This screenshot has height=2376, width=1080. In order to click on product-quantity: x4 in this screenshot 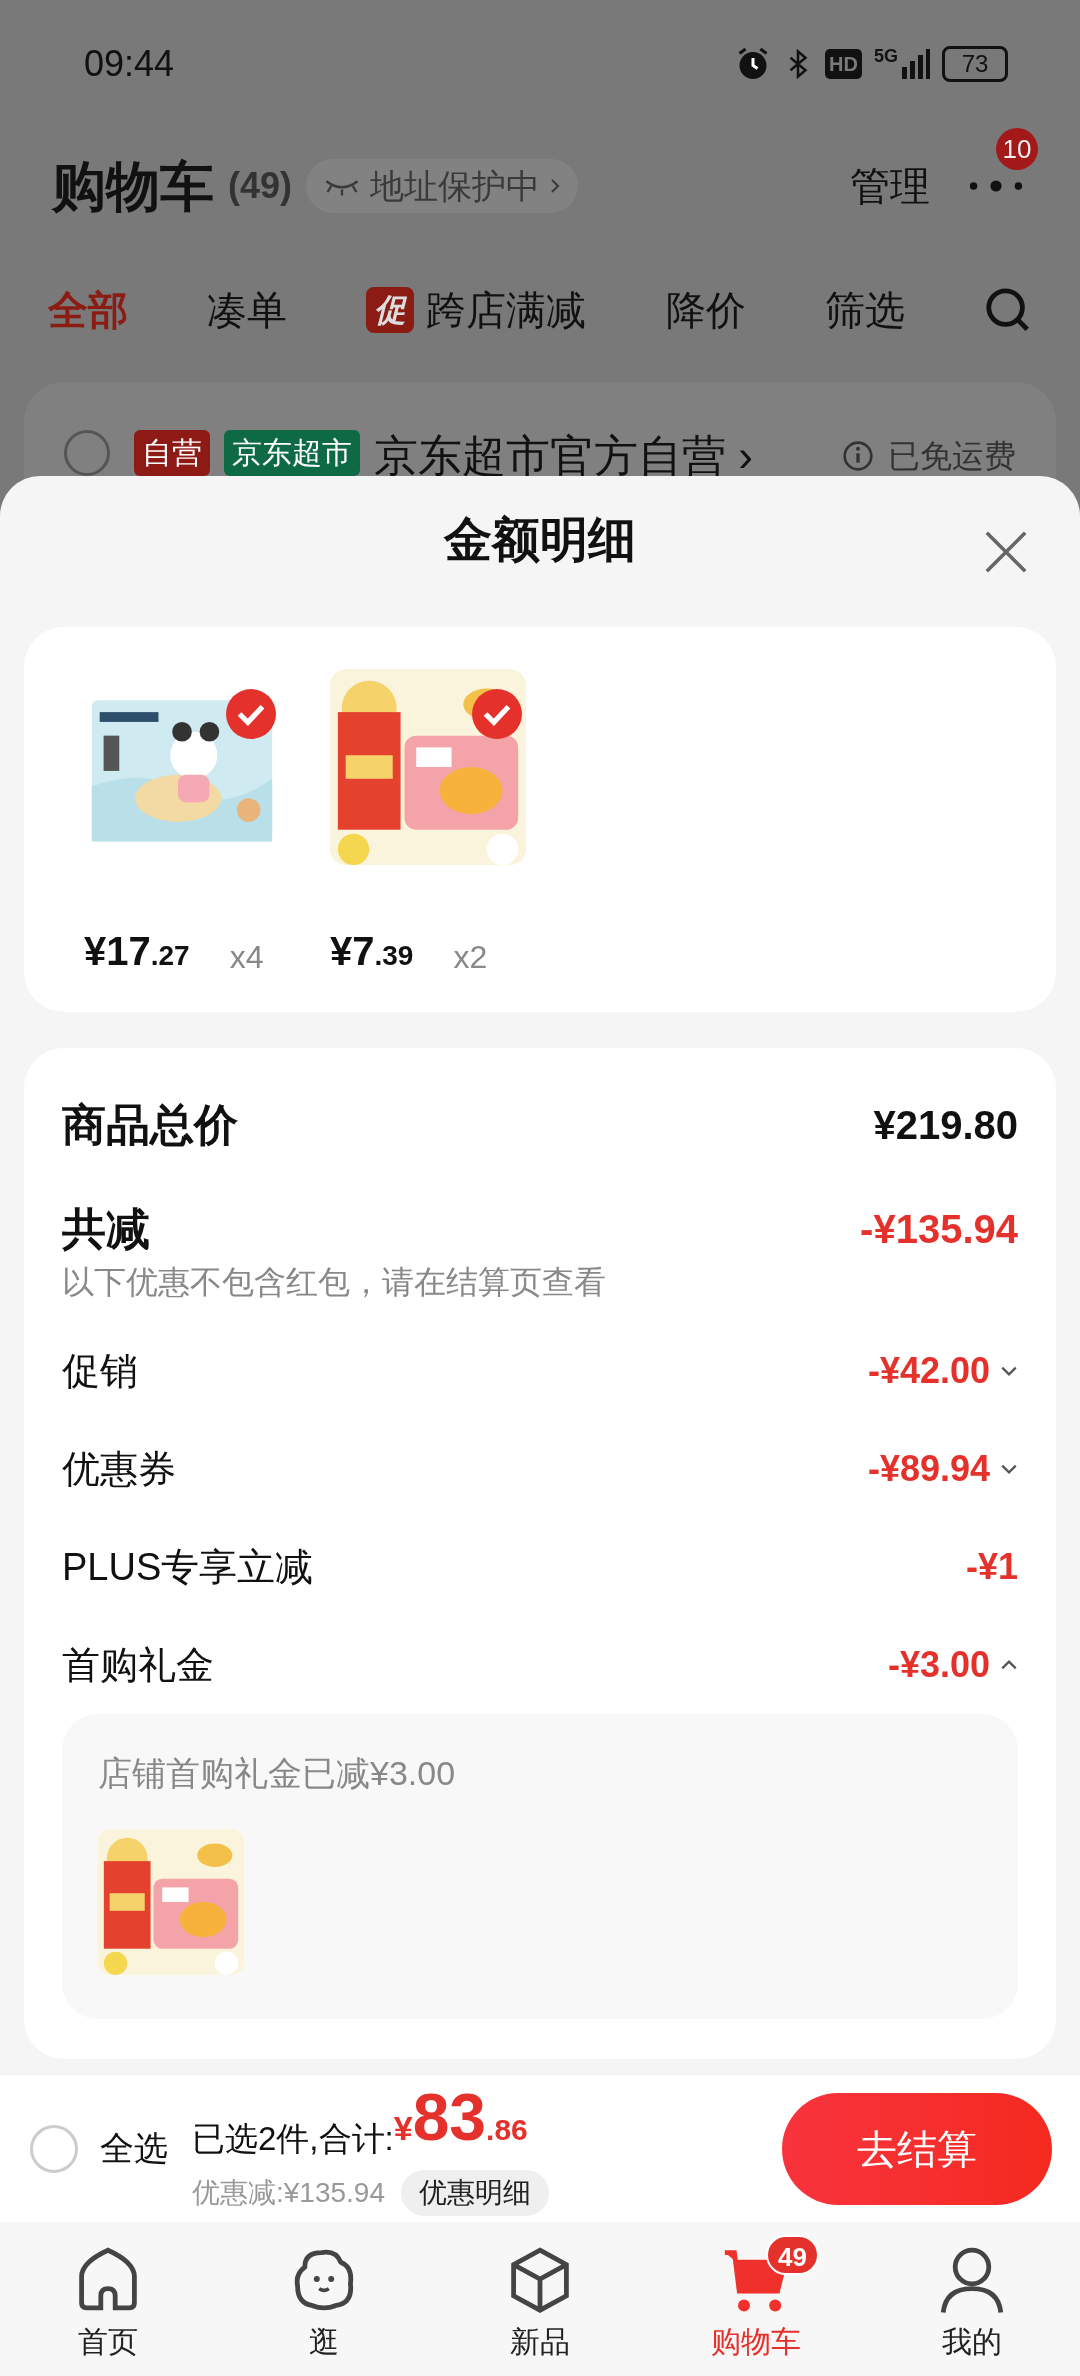, I will do `click(246, 957)`.